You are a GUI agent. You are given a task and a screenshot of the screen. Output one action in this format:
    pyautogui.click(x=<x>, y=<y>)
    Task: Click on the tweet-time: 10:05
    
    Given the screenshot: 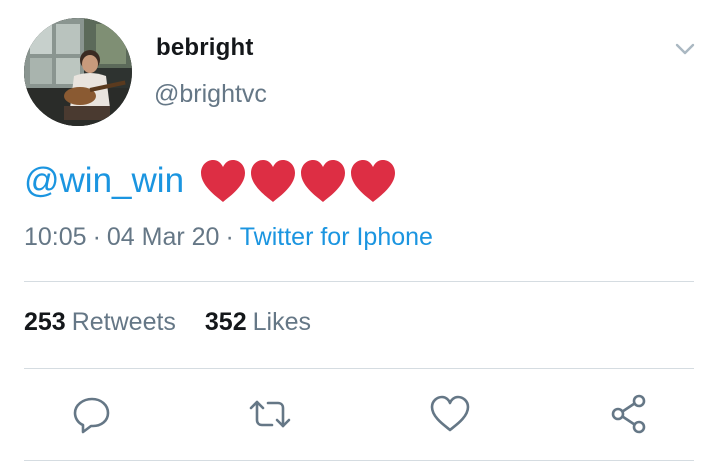 What is the action you would take?
    pyautogui.click(x=55, y=237)
    